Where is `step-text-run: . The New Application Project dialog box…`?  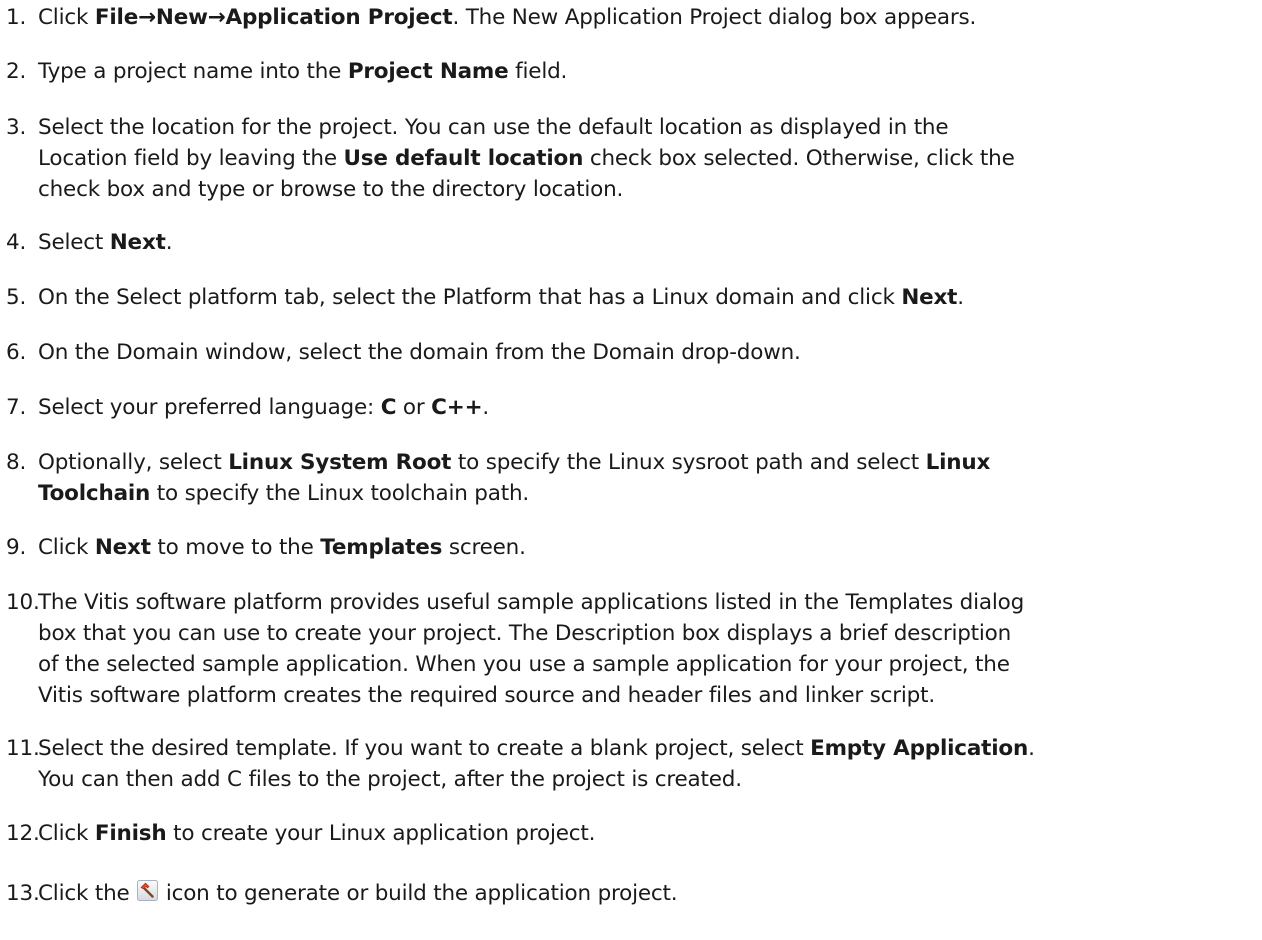
step-text-run: . The New Application Project dialog box… is located at coordinates (714, 17).